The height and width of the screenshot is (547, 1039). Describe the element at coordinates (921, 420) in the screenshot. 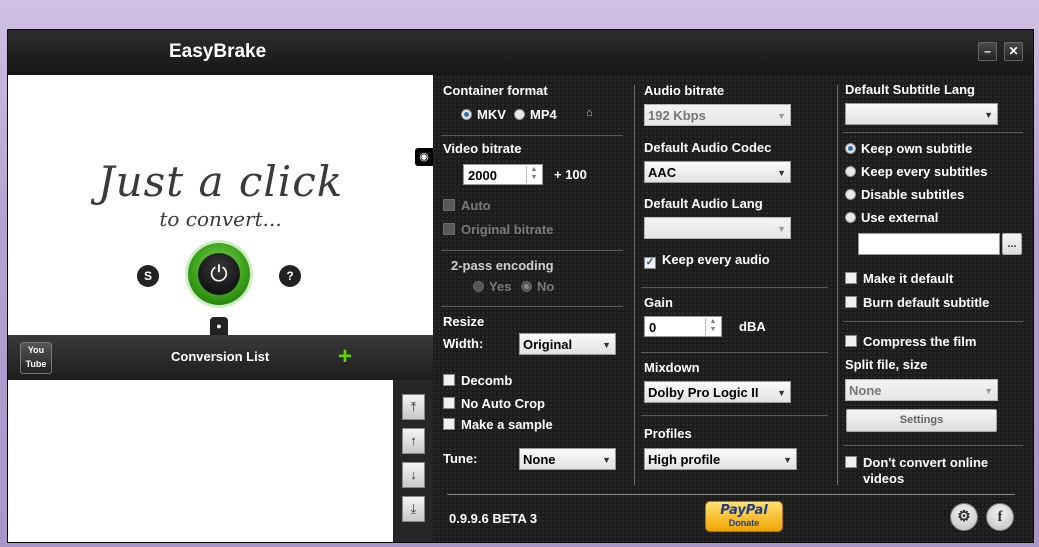

I see `settings-button: Settings` at that location.